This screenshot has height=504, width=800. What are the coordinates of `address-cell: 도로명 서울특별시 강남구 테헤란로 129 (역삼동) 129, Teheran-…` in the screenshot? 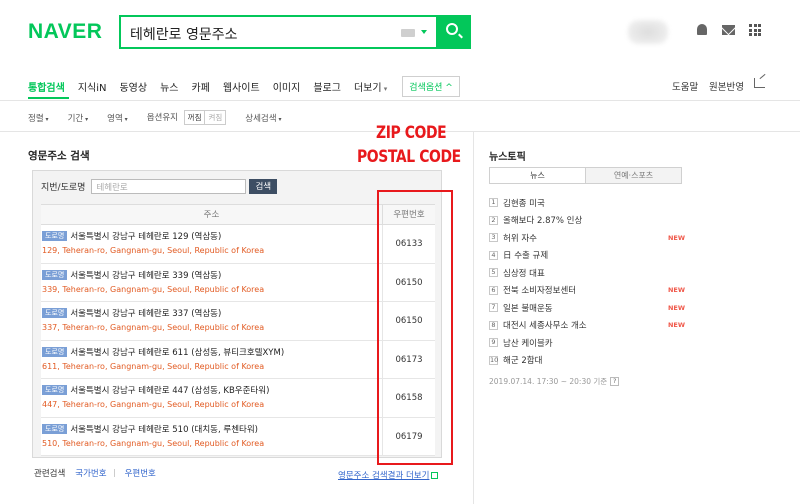 It's located at (212, 244).